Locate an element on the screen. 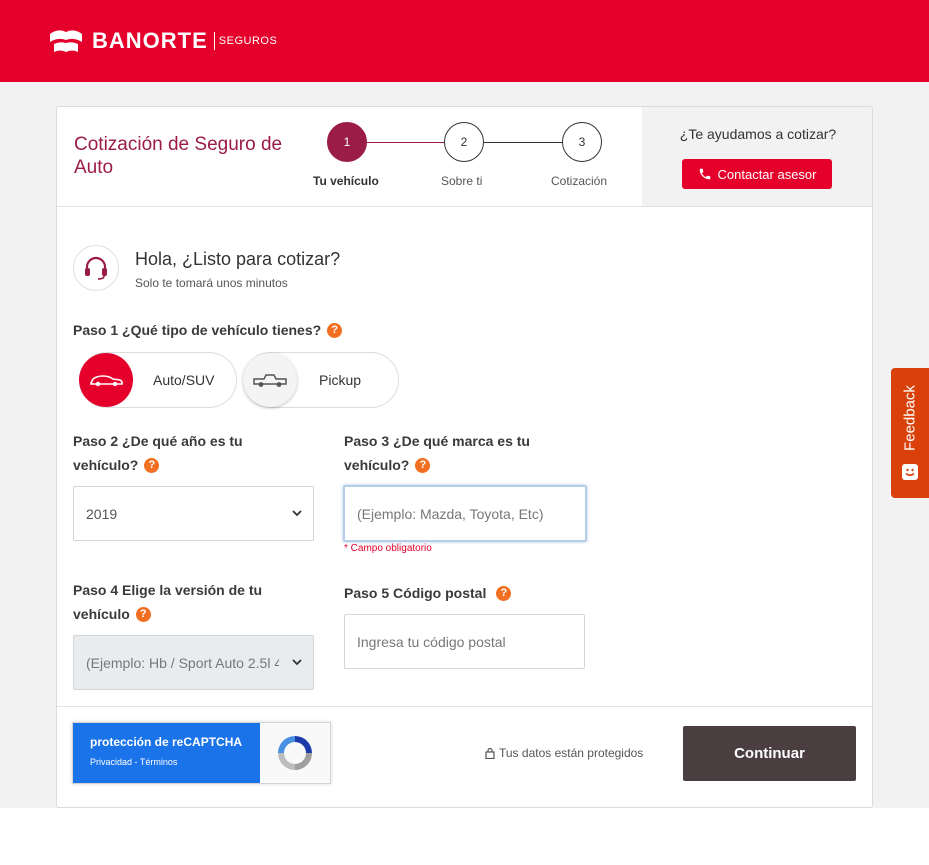 This screenshot has height=865, width=929. step-4-question: Paso 4 Elige la versión de tu vehículo? is located at coordinates (167, 602).